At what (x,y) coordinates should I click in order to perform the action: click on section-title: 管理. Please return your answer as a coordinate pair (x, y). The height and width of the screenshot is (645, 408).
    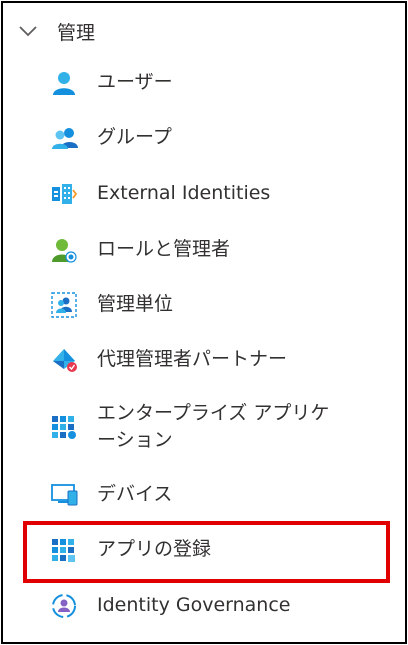
    Looking at the image, I should click on (76, 32).